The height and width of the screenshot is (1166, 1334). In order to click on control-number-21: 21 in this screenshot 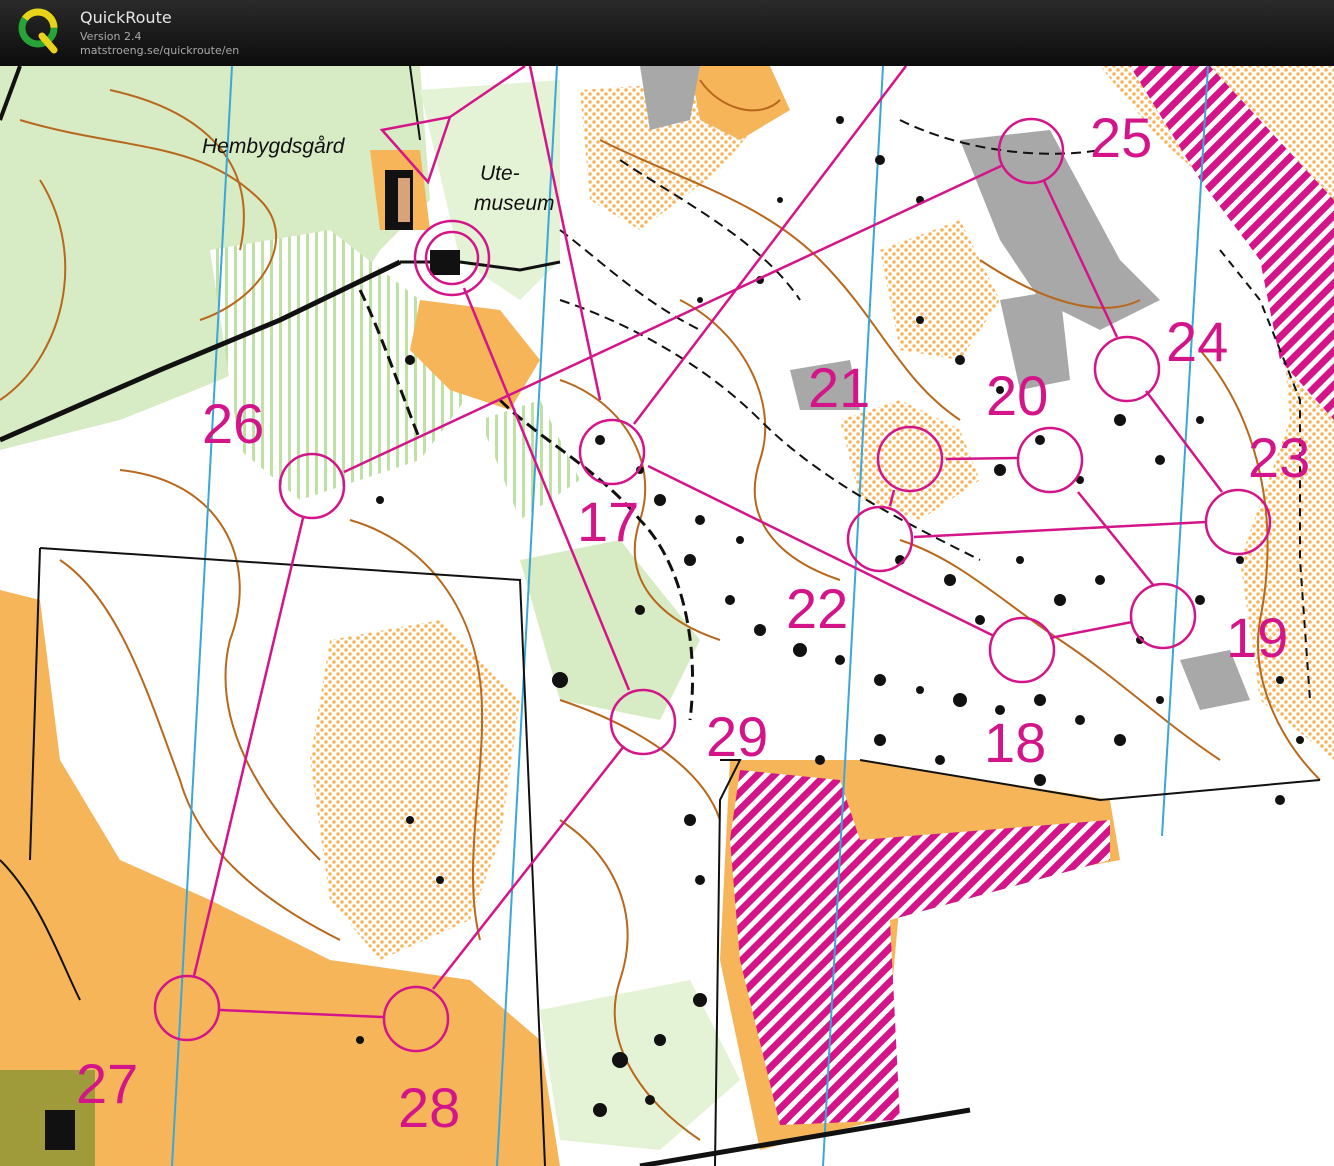, I will do `click(839, 387)`.